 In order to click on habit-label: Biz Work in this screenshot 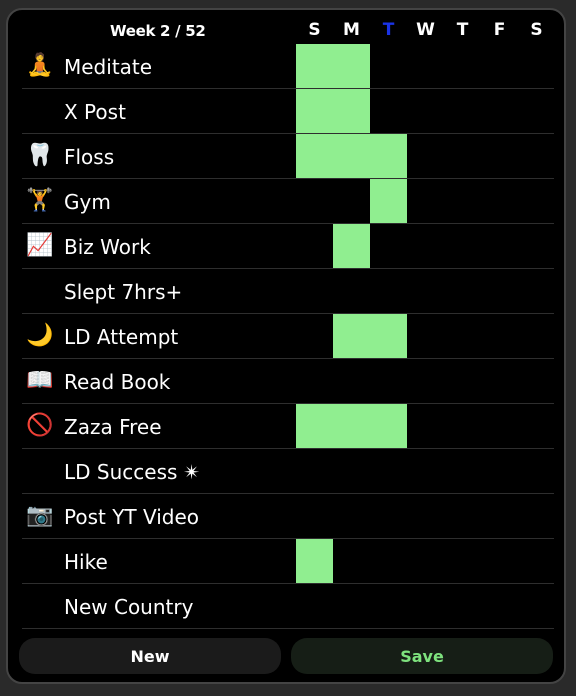, I will do `click(107, 247)`.